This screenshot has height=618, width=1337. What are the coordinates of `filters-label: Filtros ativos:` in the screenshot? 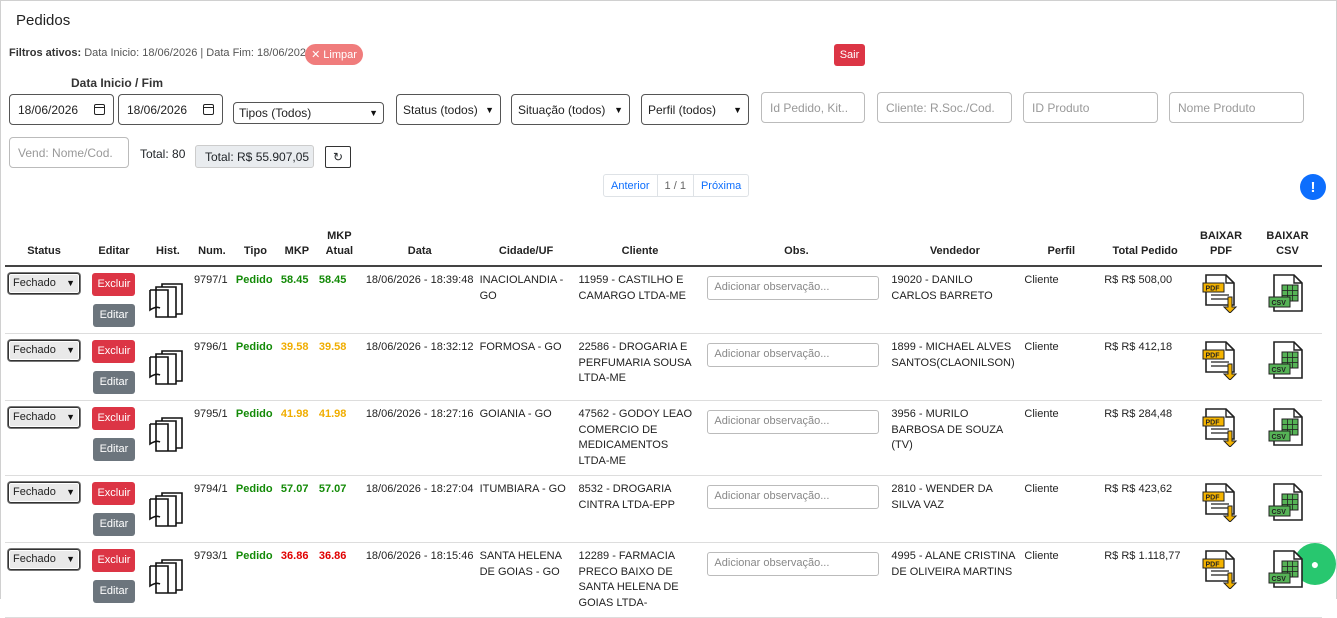 It's located at (45, 53).